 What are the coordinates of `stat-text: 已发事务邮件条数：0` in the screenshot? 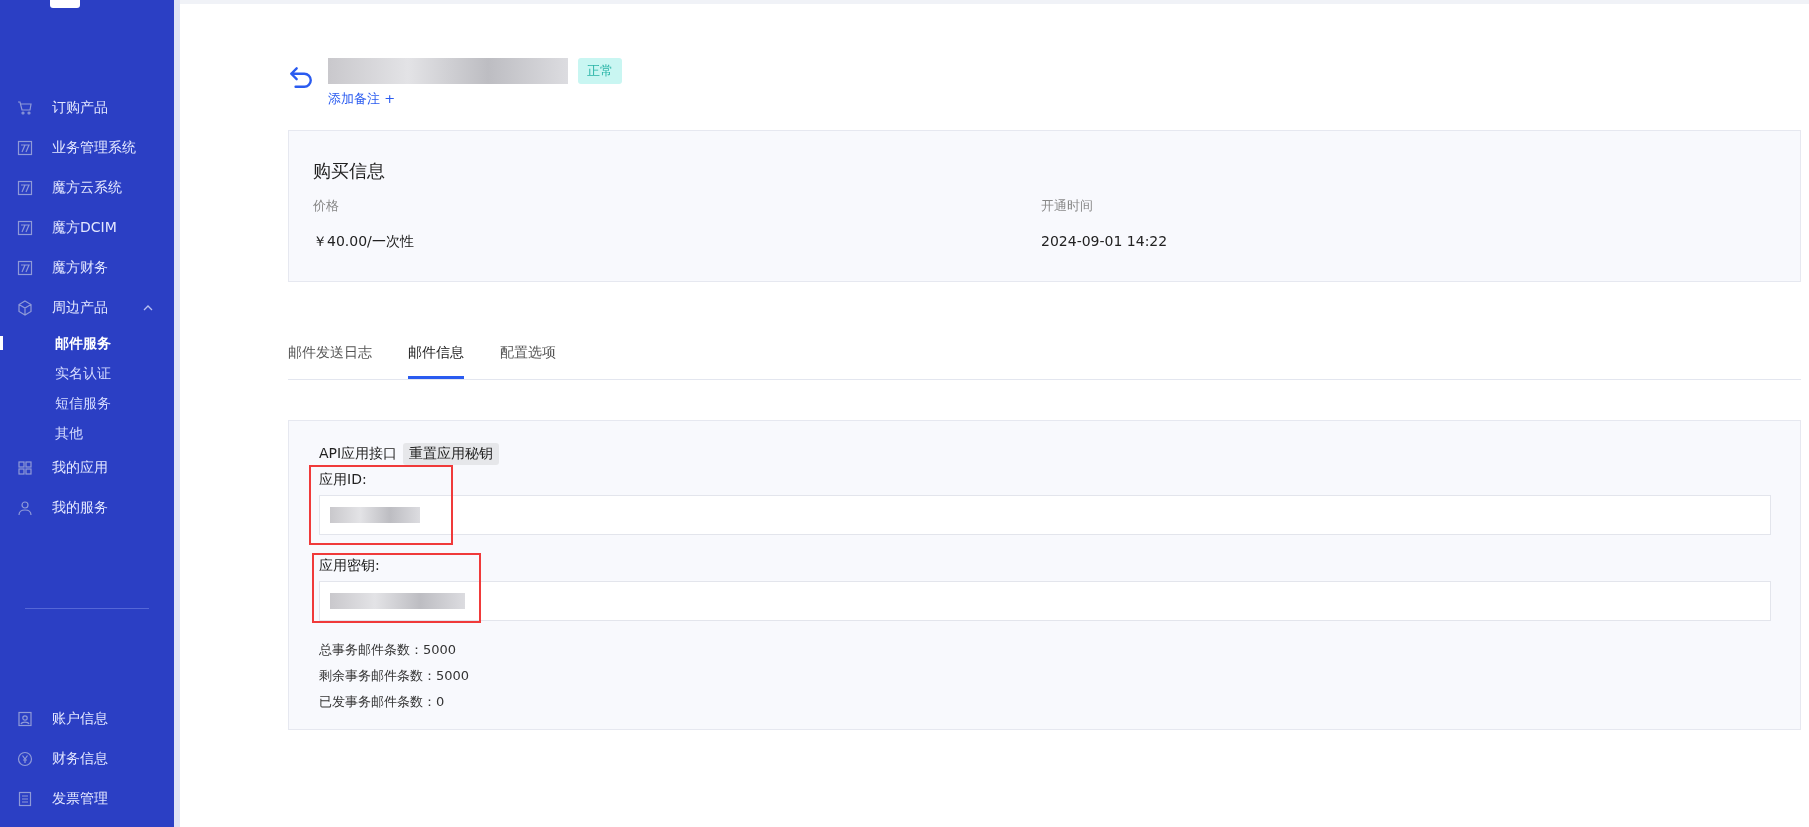 It's located at (382, 702).